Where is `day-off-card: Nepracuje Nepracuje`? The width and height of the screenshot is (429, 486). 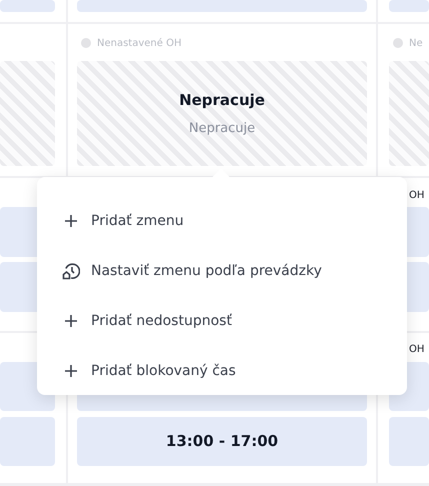
day-off-card: Nepracuje Nepracuje is located at coordinates (222, 113).